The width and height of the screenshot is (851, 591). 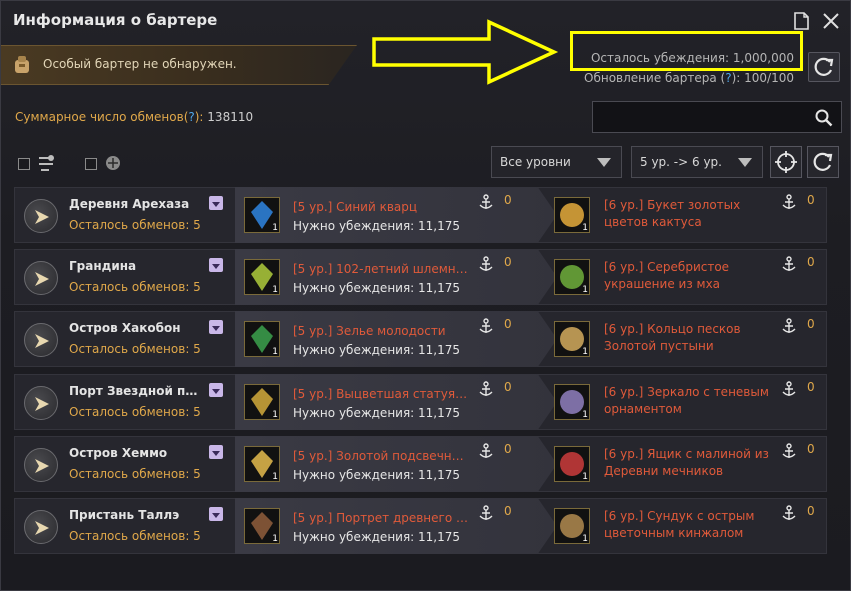 I want to click on barter-refresh-prefix: Обновление бартера (, so click(x=655, y=78).